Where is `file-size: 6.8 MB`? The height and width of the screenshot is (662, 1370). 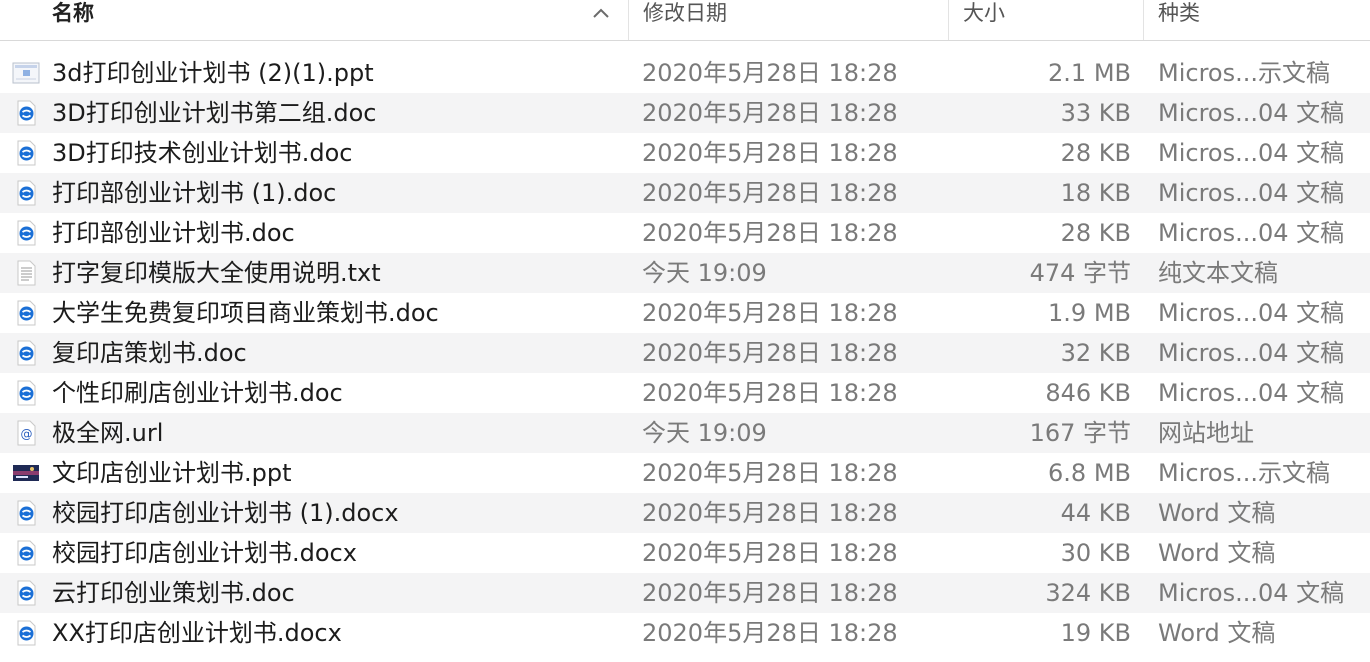
file-size: 6.8 MB is located at coordinates (1089, 473).